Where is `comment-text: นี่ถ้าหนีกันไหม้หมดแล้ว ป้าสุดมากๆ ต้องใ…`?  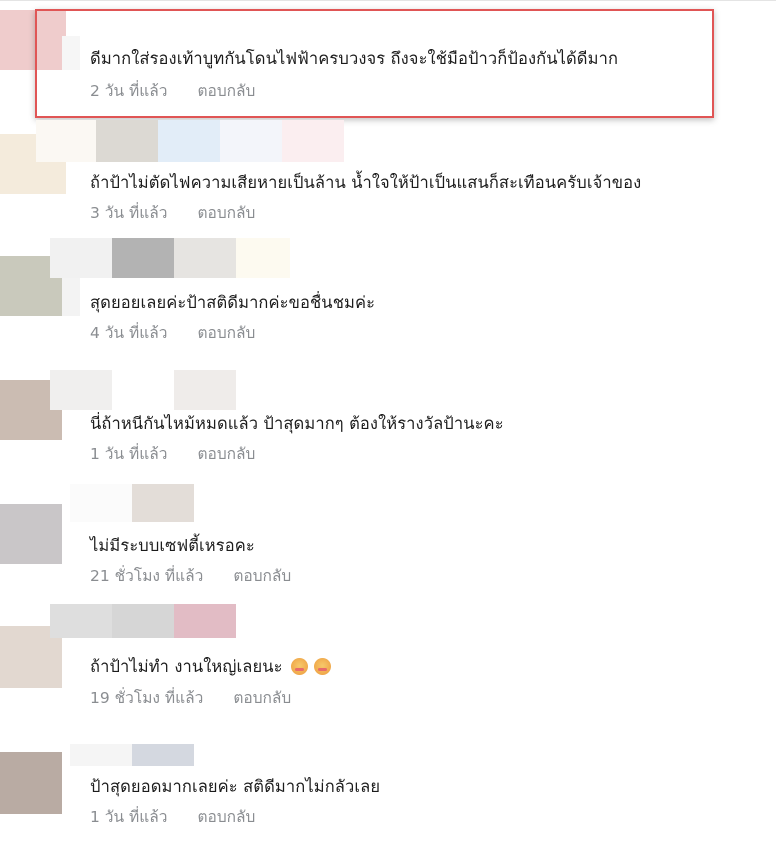 comment-text: นี่ถ้าหนีกันไหม้หมดแล้ว ป้าสุดมากๆ ต้องใ… is located at coordinates (297, 423).